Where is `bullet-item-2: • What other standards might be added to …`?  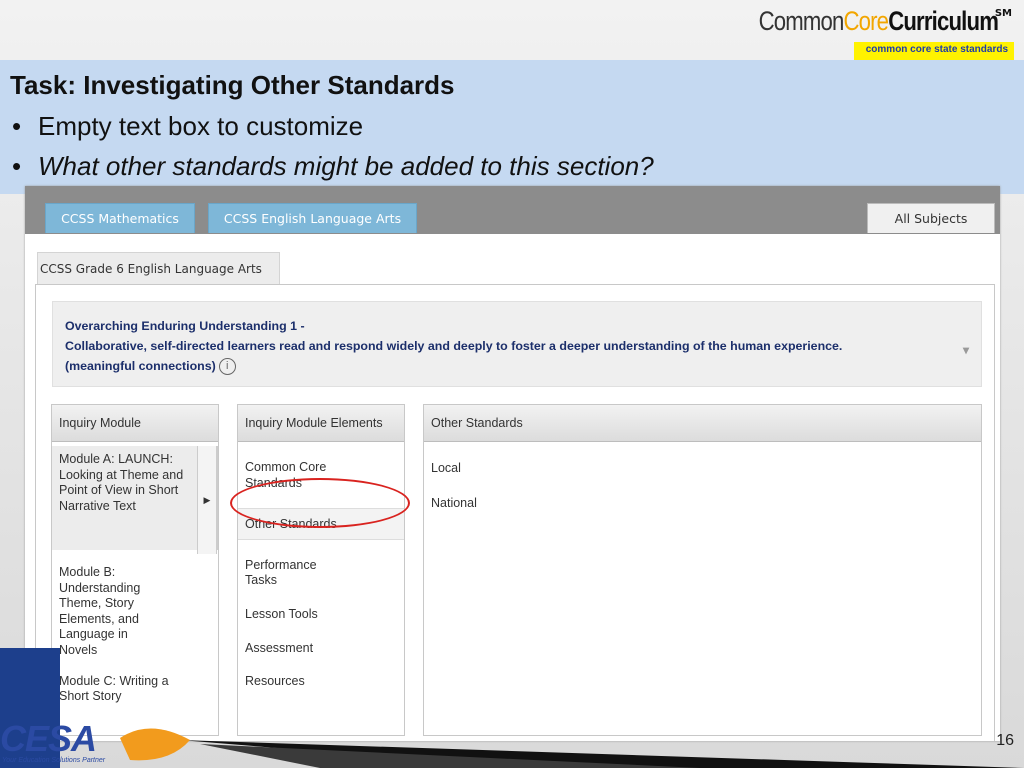 bullet-item-2: • What other standards might be added to … is located at coordinates (333, 166).